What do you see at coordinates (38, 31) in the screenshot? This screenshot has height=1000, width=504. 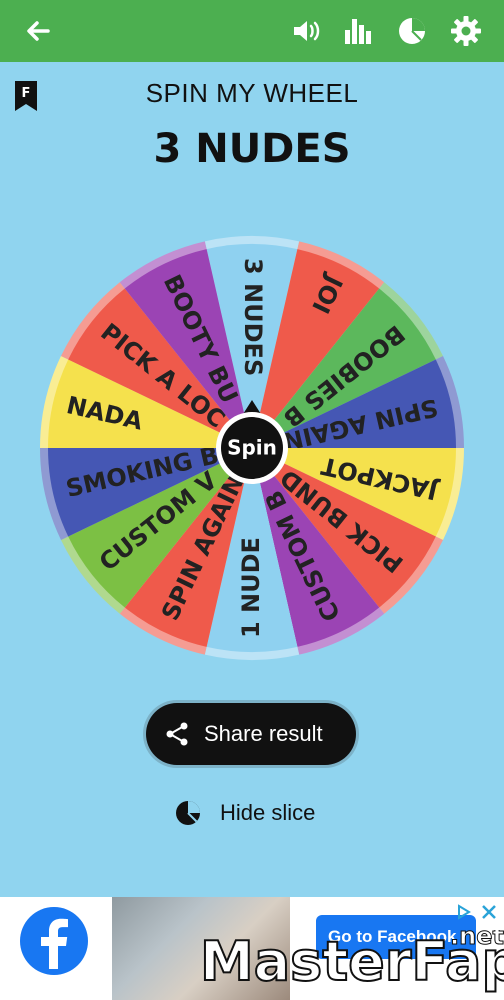 I see `back-arrow-icon` at bounding box center [38, 31].